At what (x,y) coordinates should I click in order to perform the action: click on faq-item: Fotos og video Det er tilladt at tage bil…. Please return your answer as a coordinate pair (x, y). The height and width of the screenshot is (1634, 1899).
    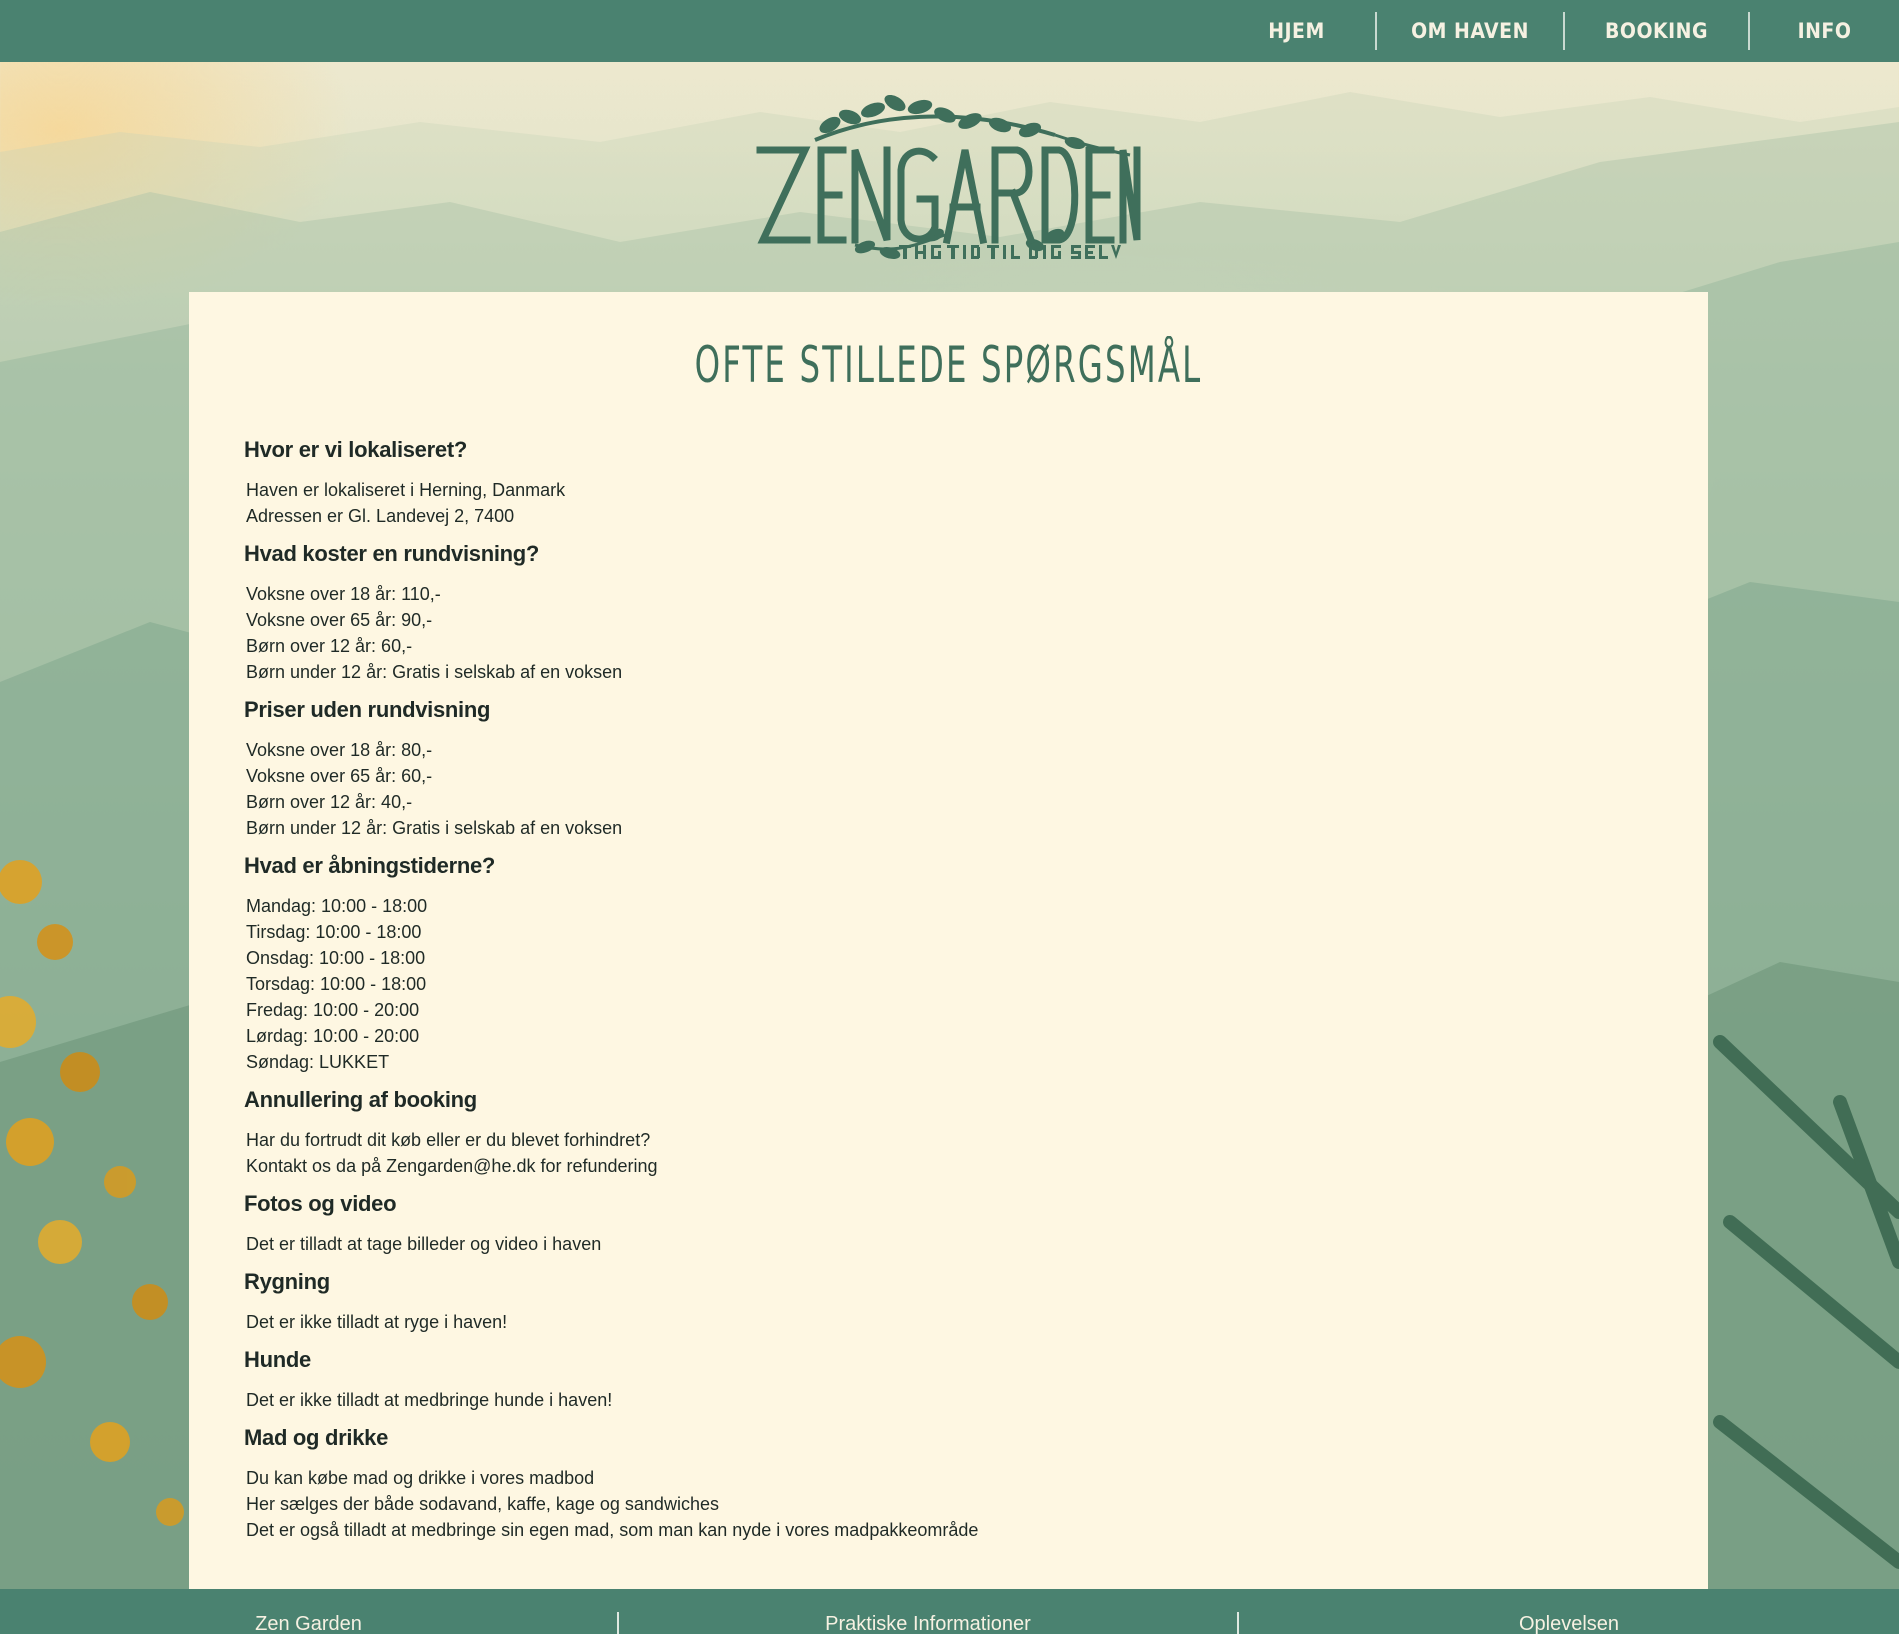
    Looking at the image, I should click on (944, 1224).